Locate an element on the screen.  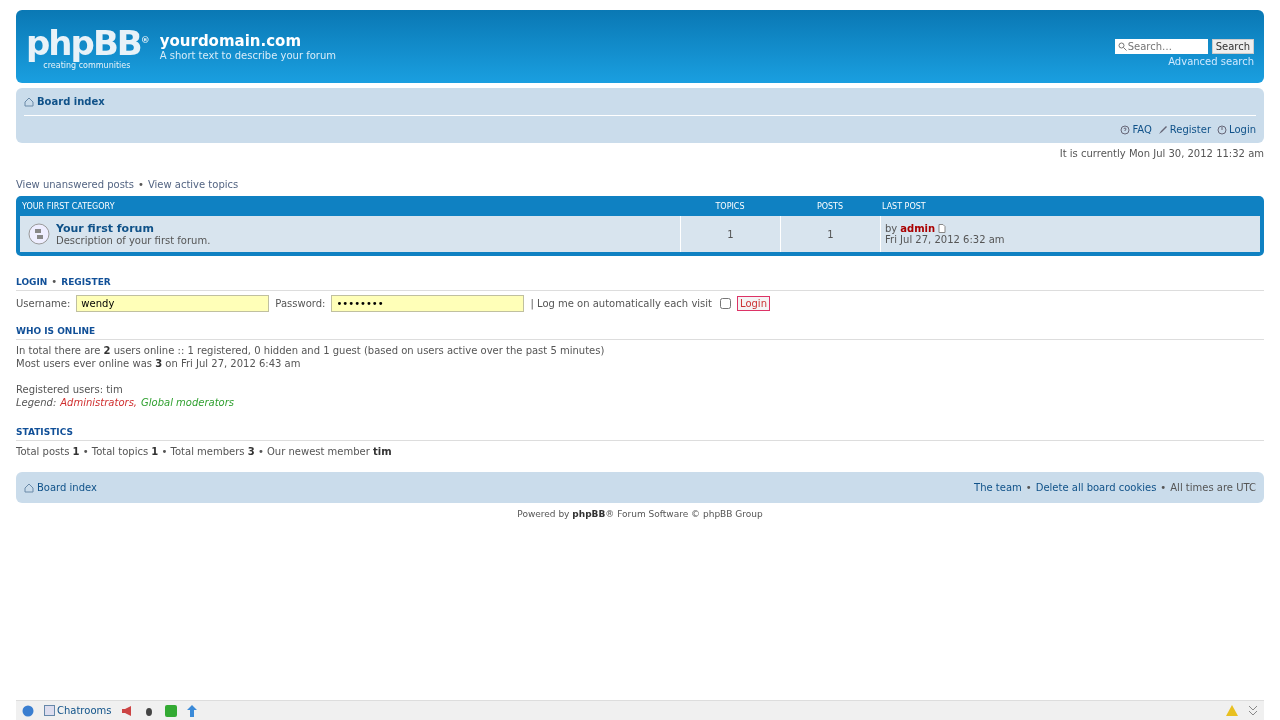
forum-title: Your first forum is located at coordinates (133, 228).